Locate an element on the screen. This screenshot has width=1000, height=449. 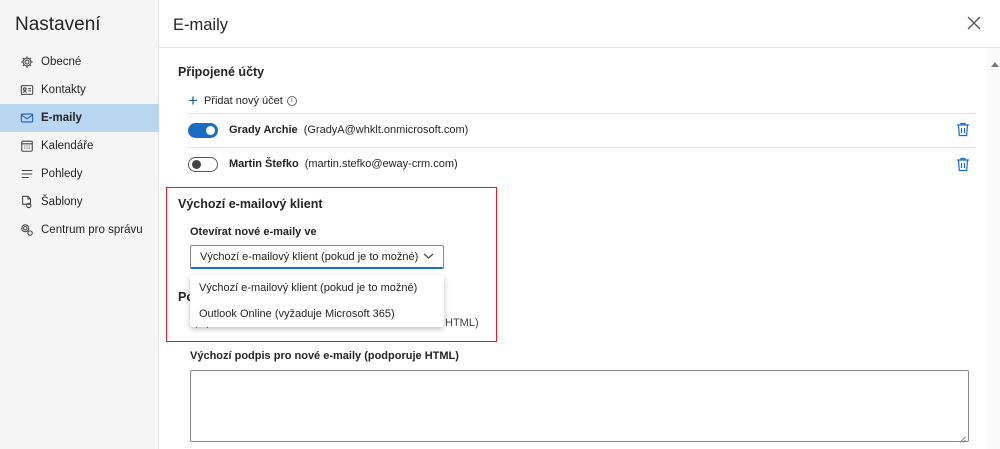
default-client-title: Výchozí e-mailový klient is located at coordinates (250, 204).